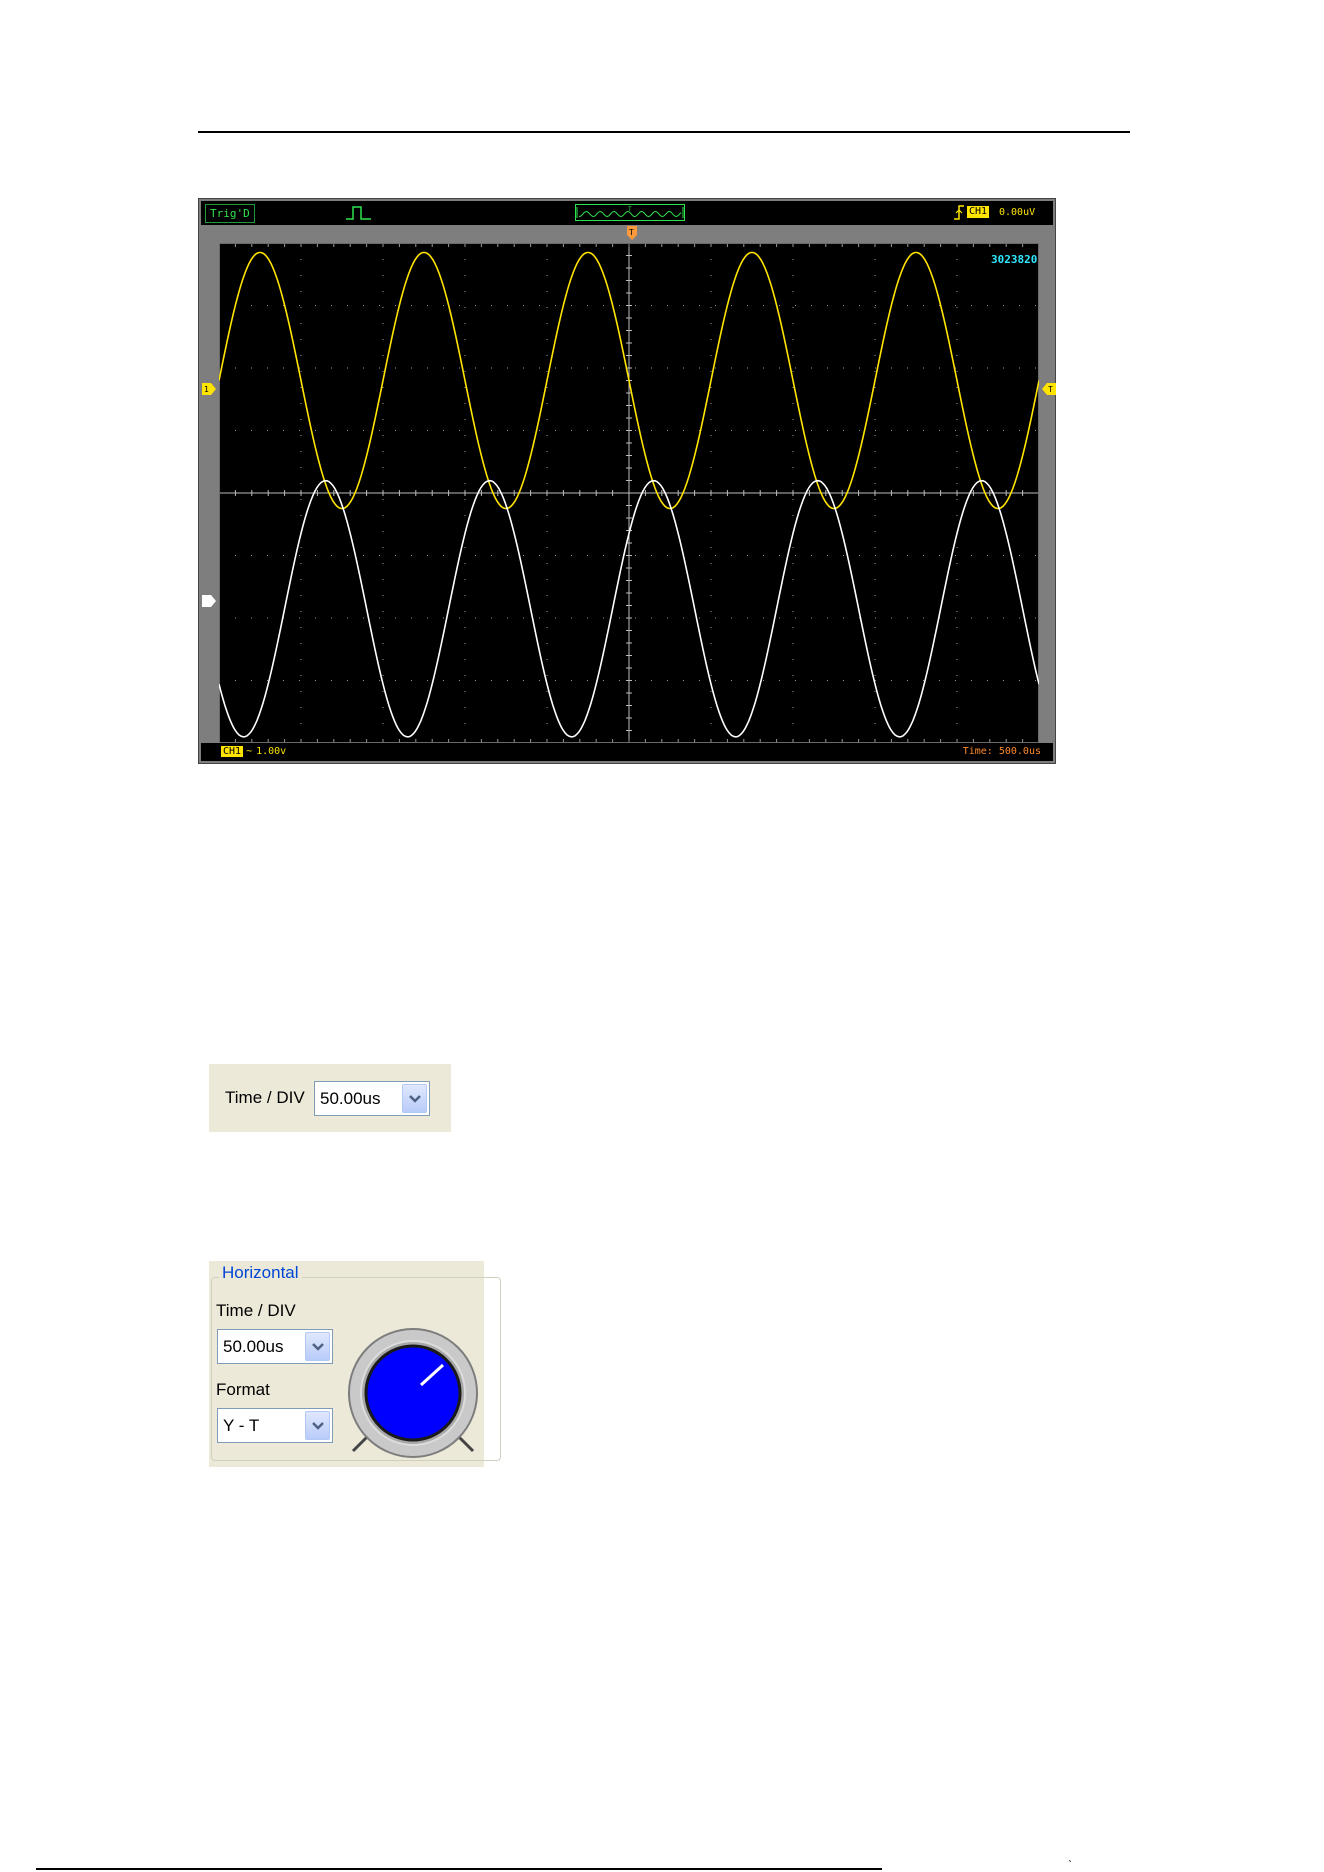 The image size is (1324, 1872). I want to click on trigger-level: 0.00uV, so click(1017, 212).